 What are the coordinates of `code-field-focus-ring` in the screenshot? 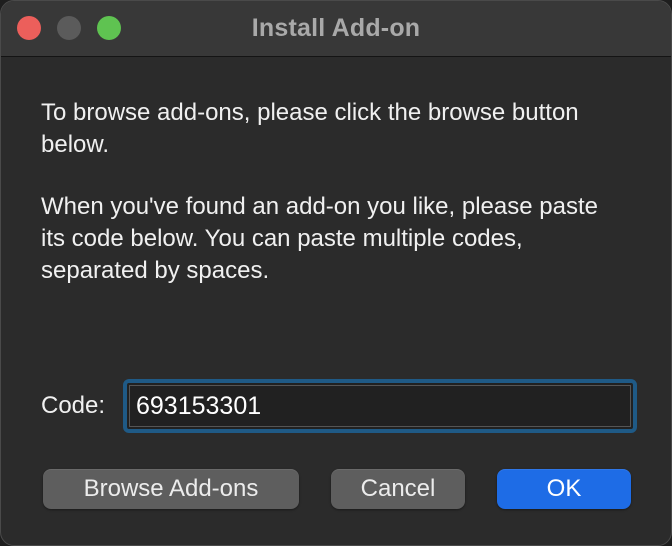 It's located at (380, 406).